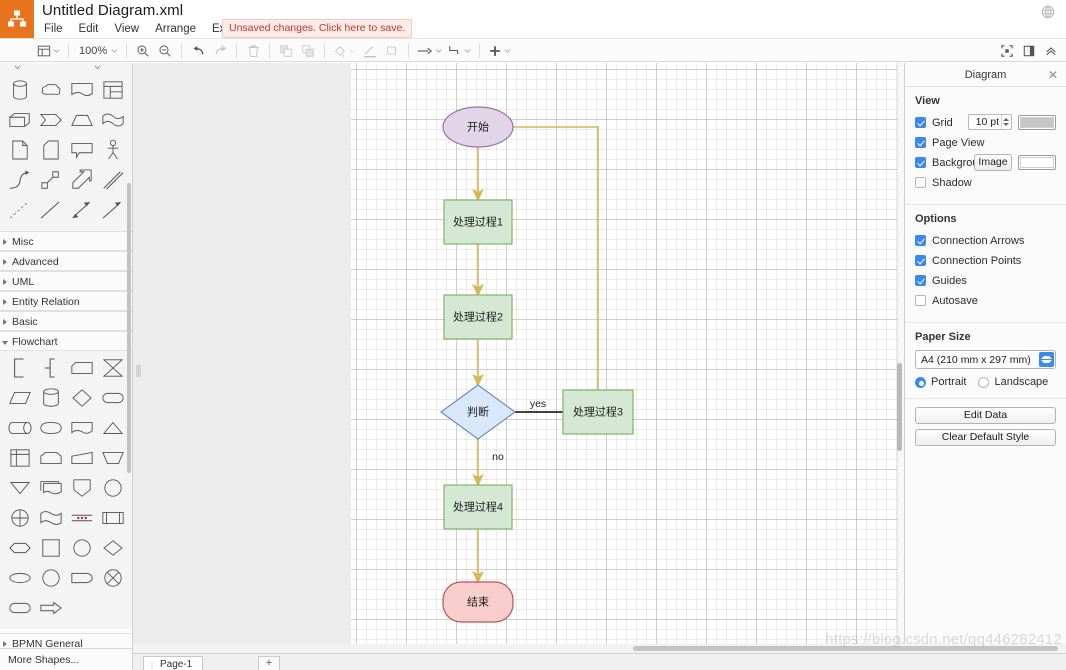 This screenshot has width=1066, height=670. What do you see at coordinates (19, 488) in the screenshot?
I see `merge-shape` at bounding box center [19, 488].